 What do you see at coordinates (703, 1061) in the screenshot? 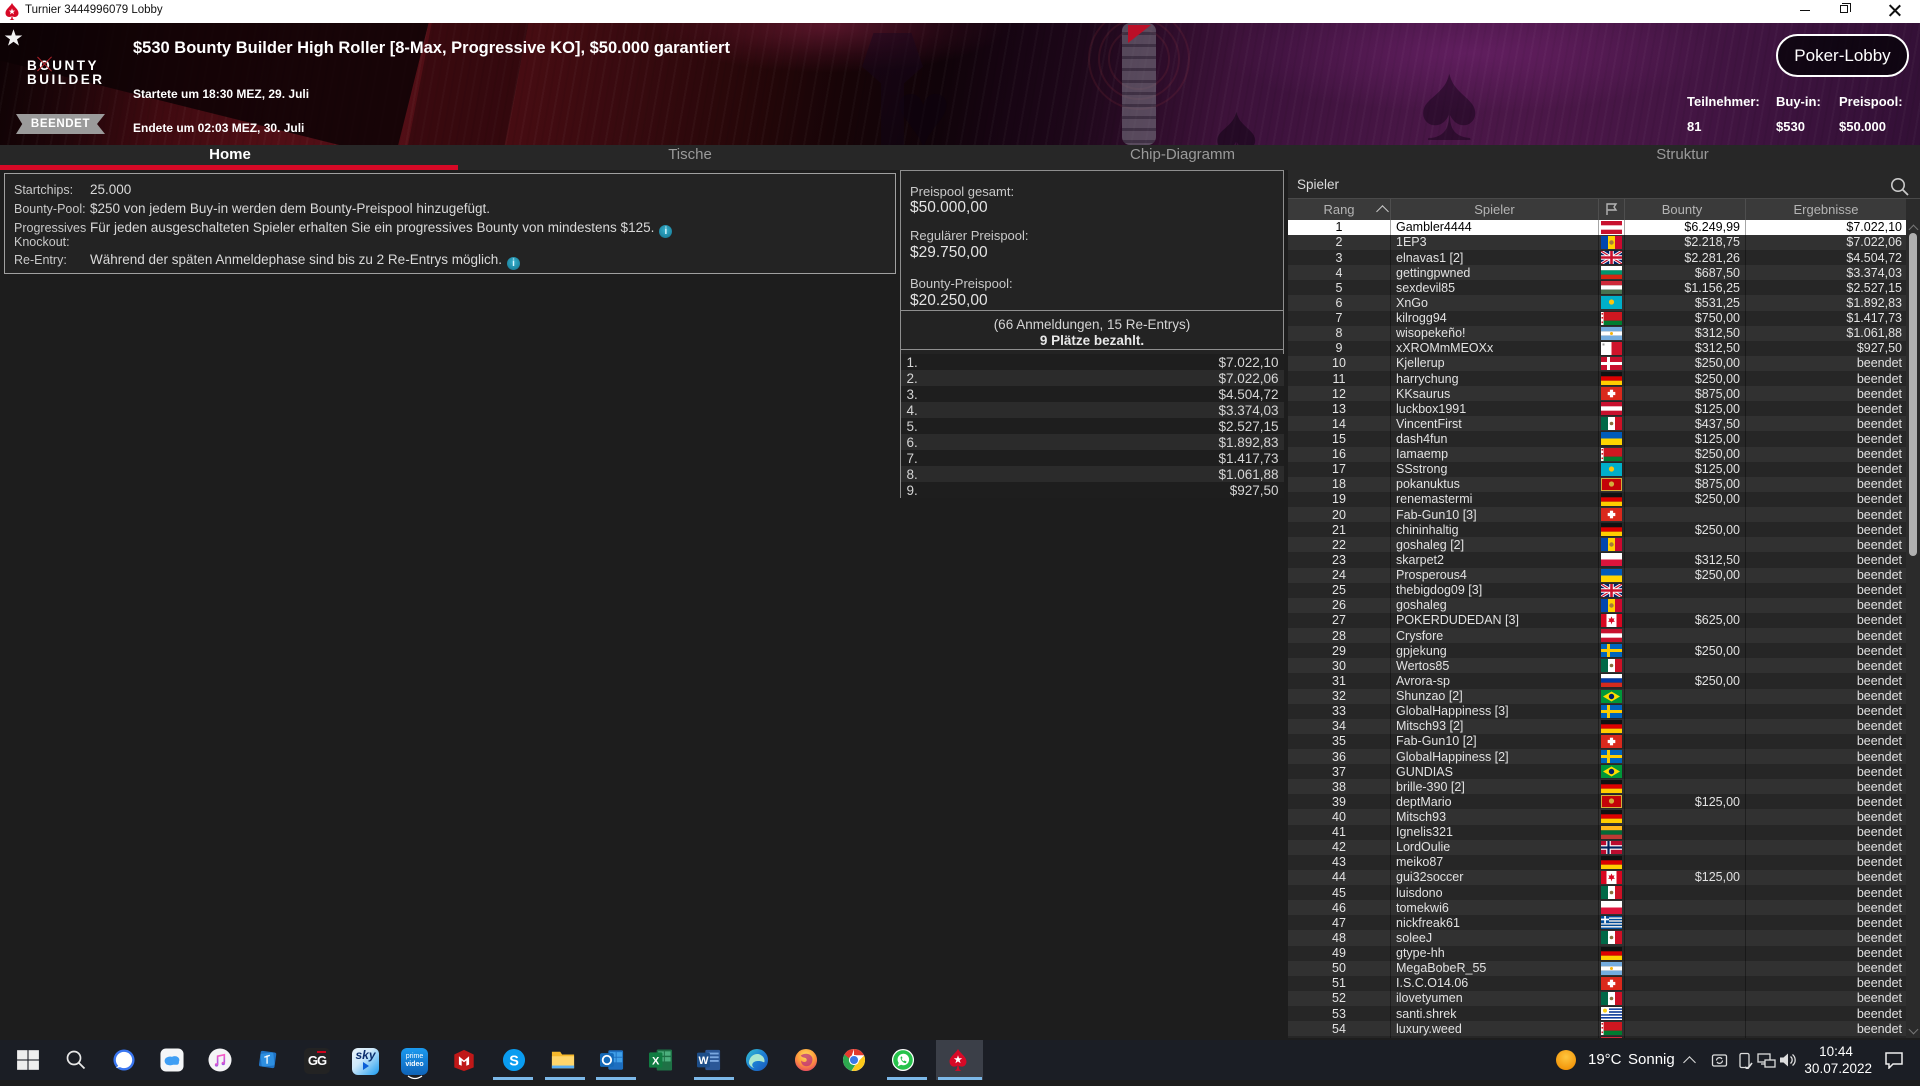
I see `svg-text: W` at bounding box center [703, 1061].